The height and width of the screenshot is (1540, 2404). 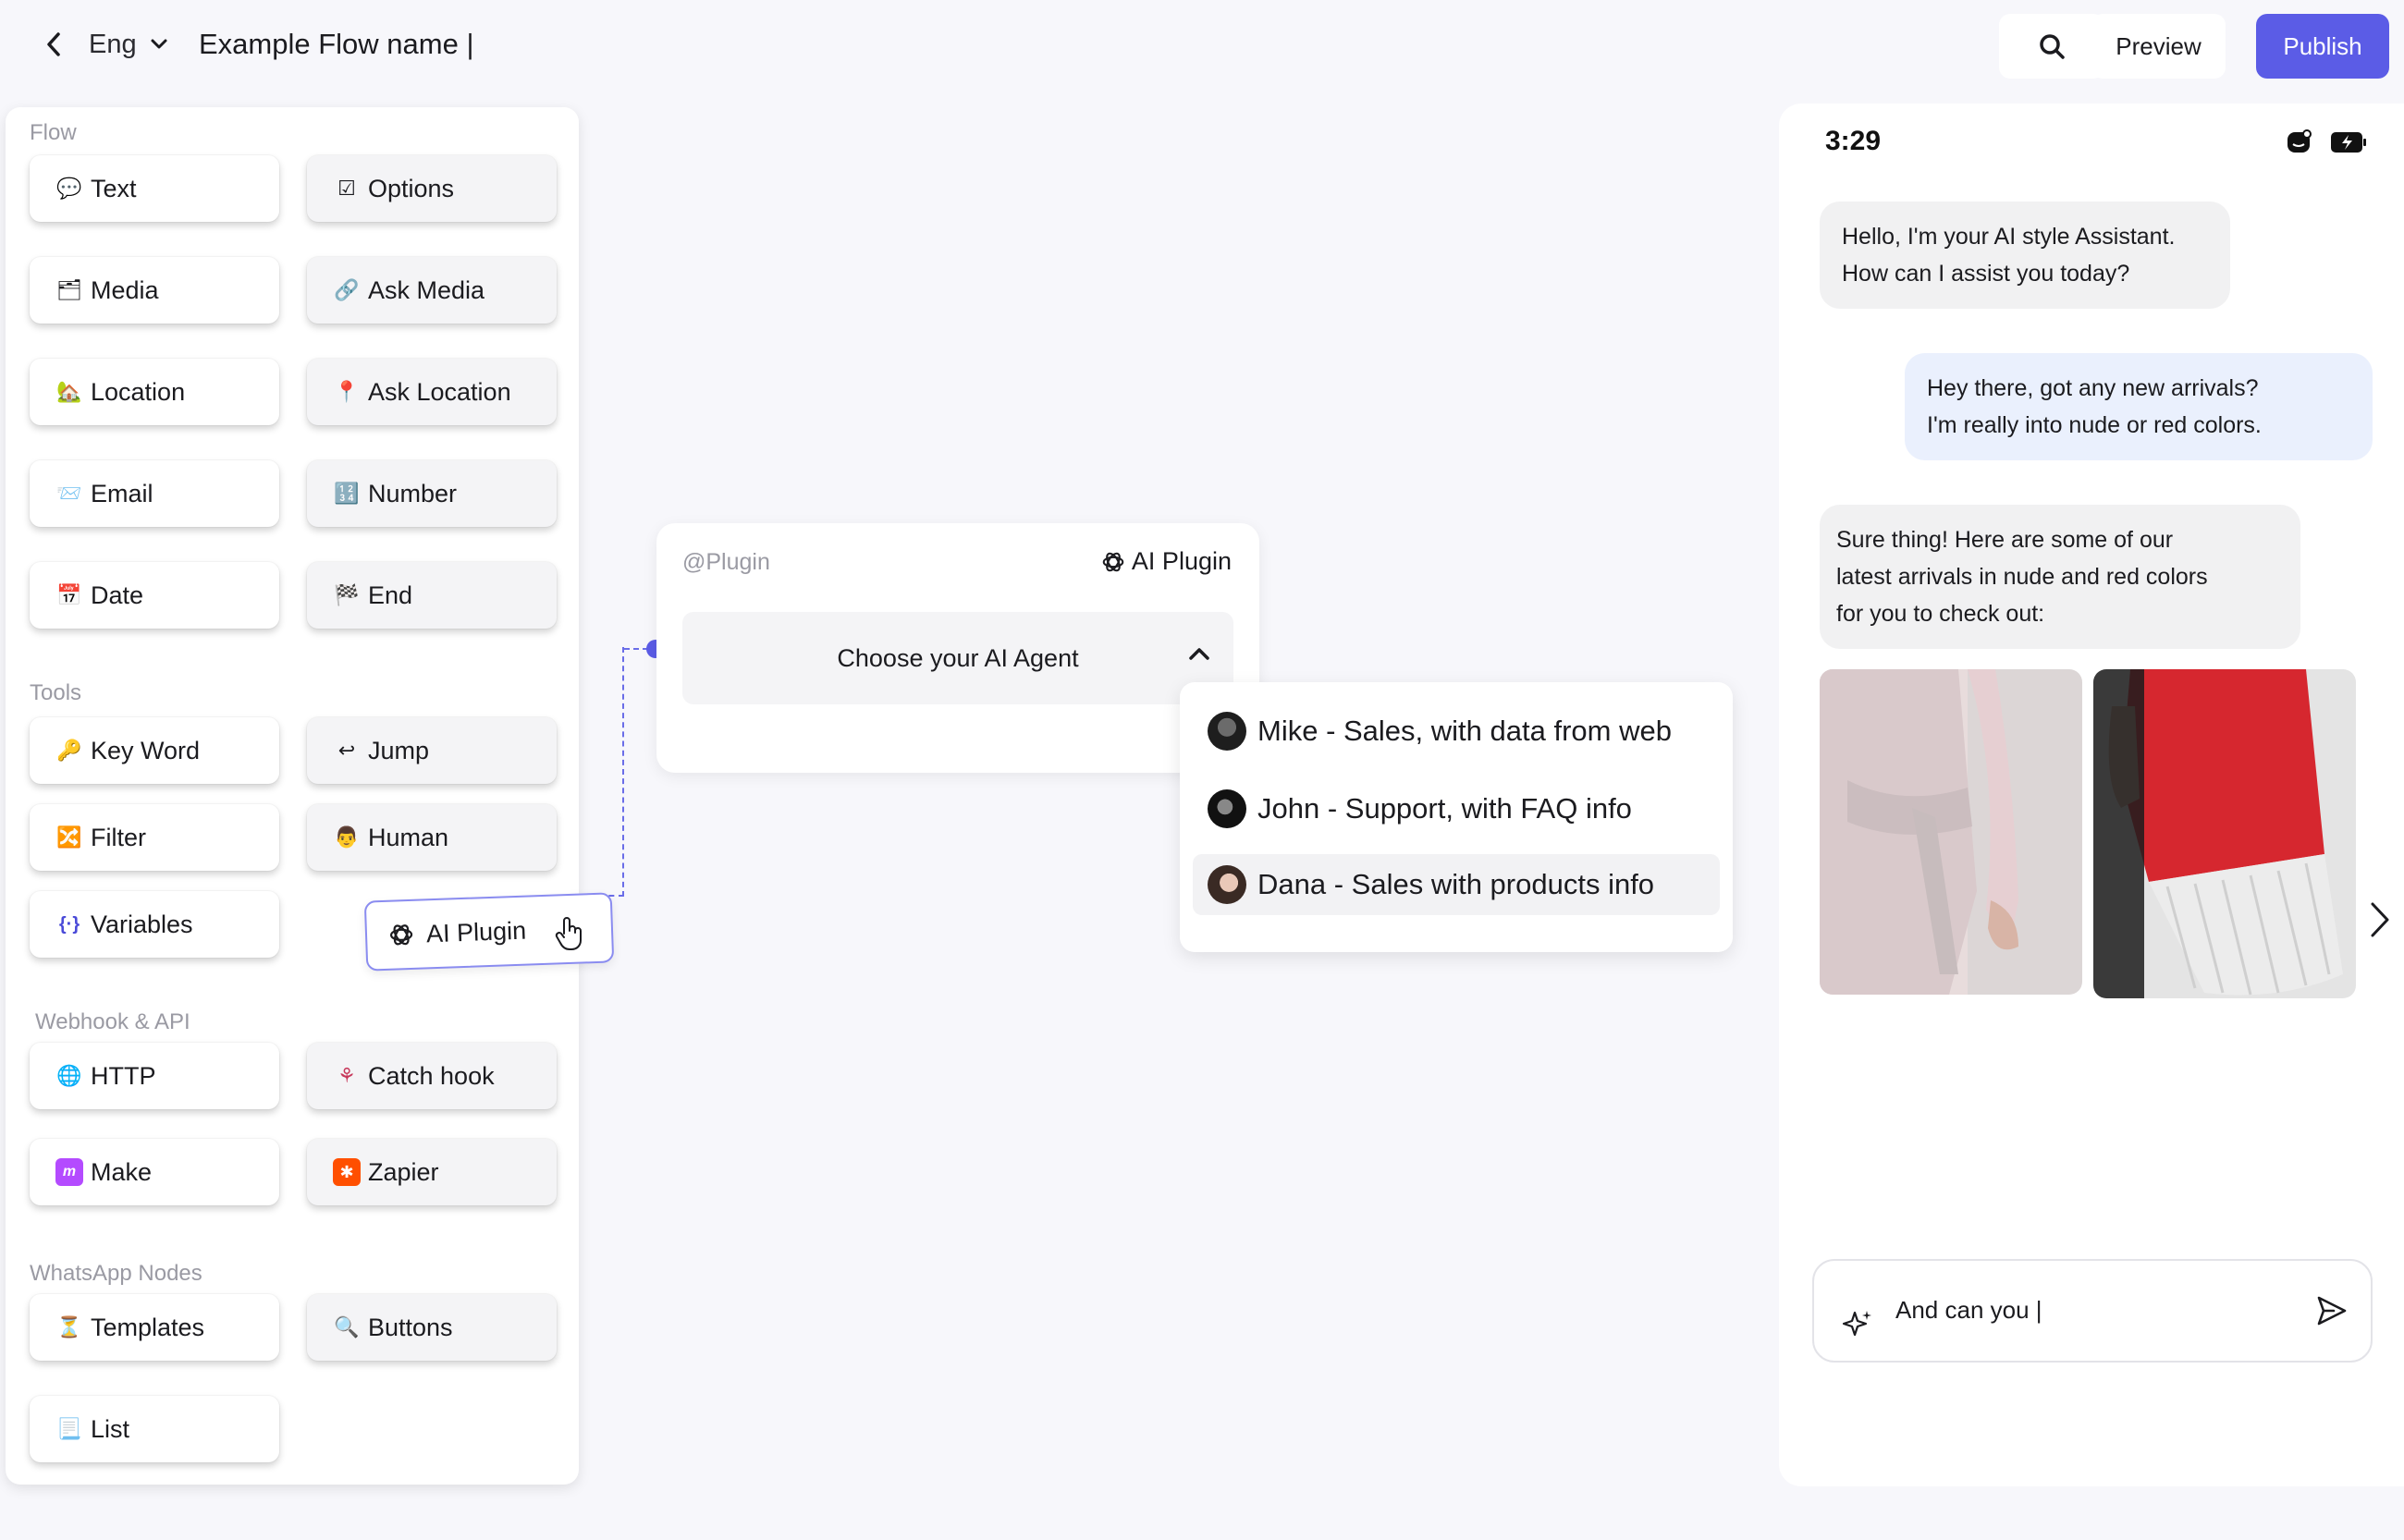 I want to click on ai-agent-select: Choose your AI Agent, so click(x=957, y=658).